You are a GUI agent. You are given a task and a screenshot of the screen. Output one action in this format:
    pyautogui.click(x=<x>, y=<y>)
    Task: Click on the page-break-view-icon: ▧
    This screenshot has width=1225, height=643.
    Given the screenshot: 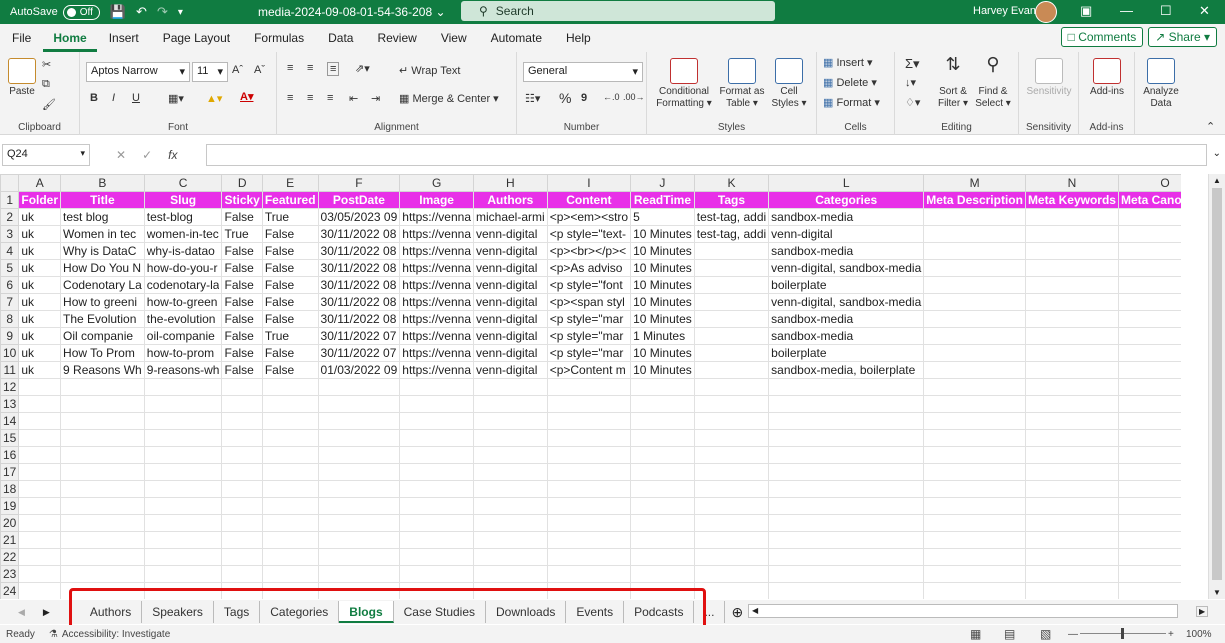 What is the action you would take?
    pyautogui.click(x=1045, y=634)
    